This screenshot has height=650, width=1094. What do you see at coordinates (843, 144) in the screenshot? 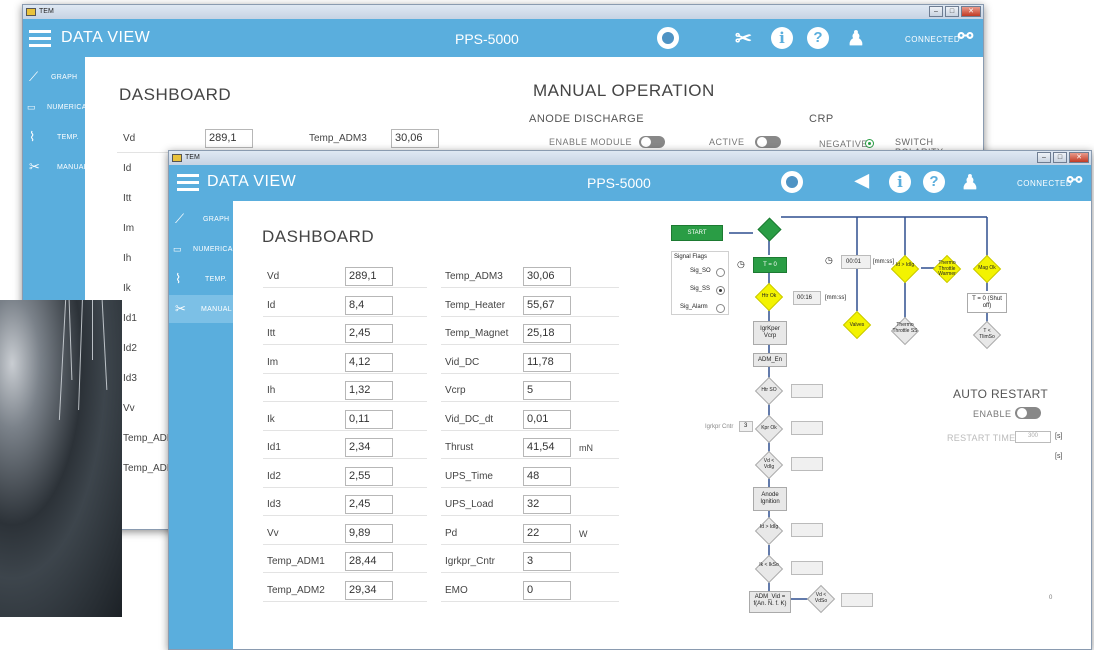
I see `negative-label: NEGATIVE` at bounding box center [843, 144].